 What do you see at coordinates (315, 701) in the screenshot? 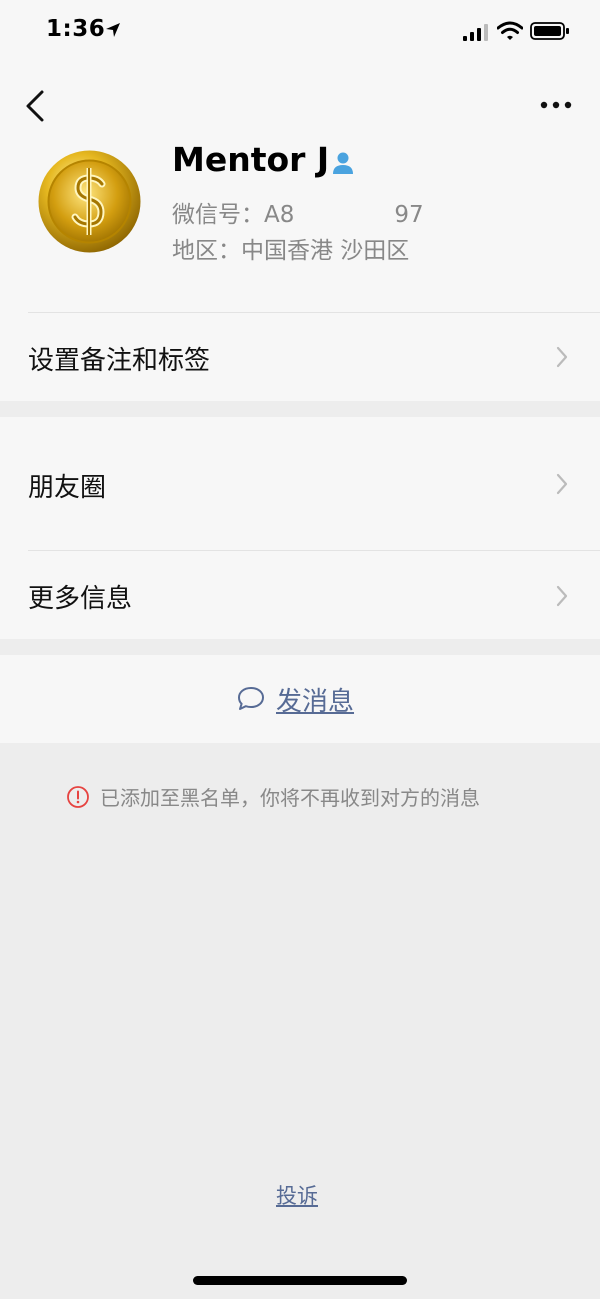
I see `send-message-label: 发消息` at bounding box center [315, 701].